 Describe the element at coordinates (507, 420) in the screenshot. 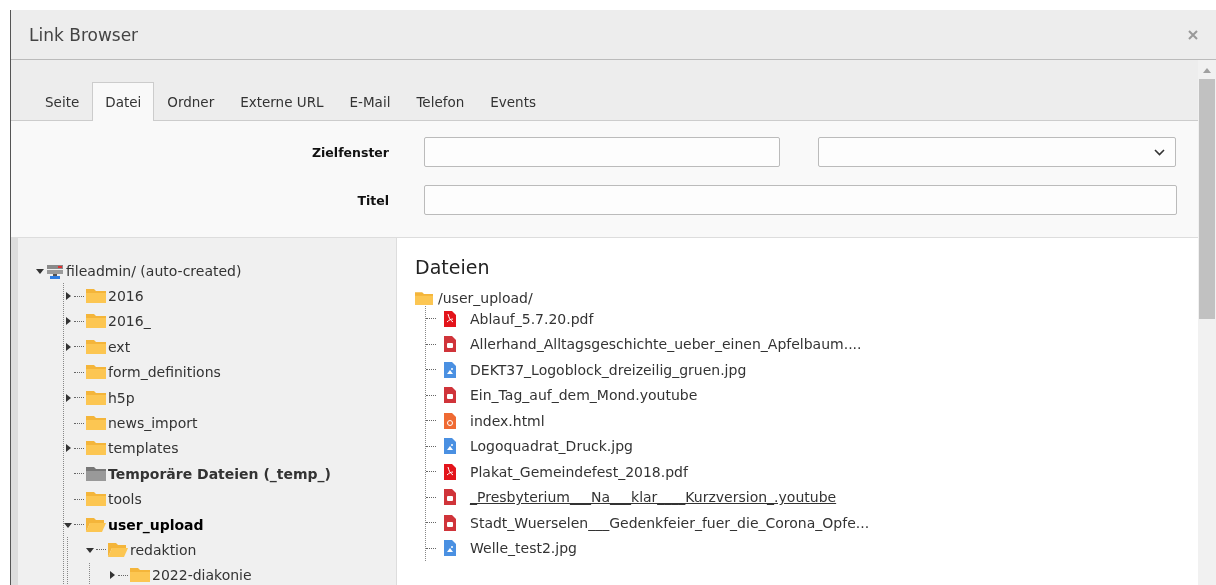

I see `file-link: index.html` at that location.